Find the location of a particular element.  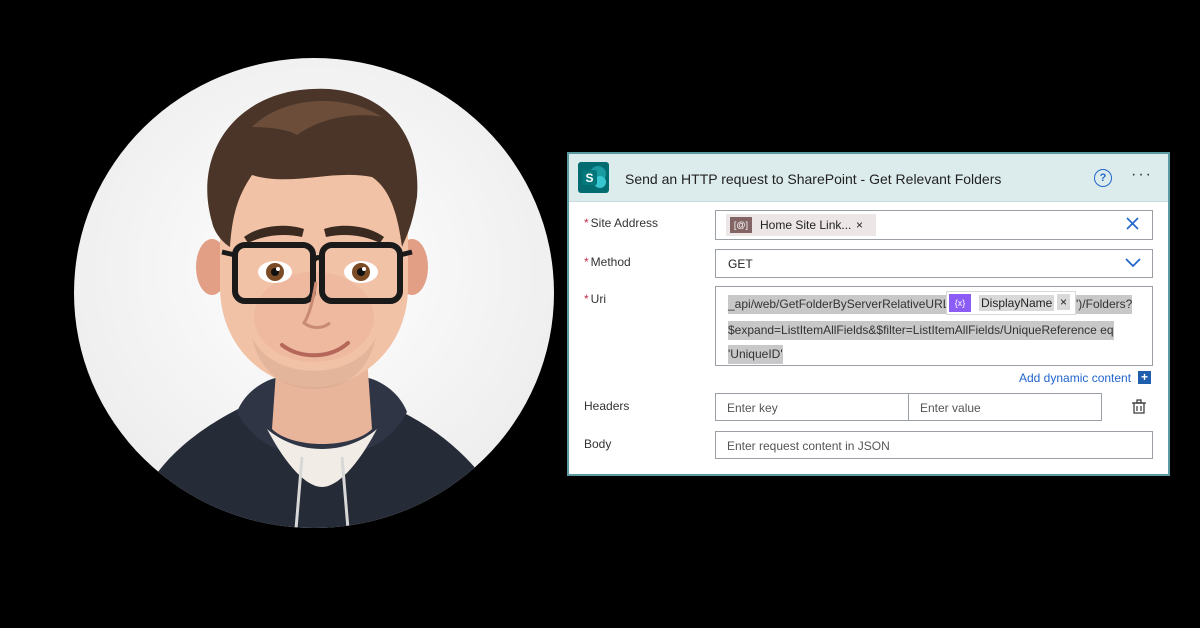

more-options-icon: ··· is located at coordinates (1142, 175).